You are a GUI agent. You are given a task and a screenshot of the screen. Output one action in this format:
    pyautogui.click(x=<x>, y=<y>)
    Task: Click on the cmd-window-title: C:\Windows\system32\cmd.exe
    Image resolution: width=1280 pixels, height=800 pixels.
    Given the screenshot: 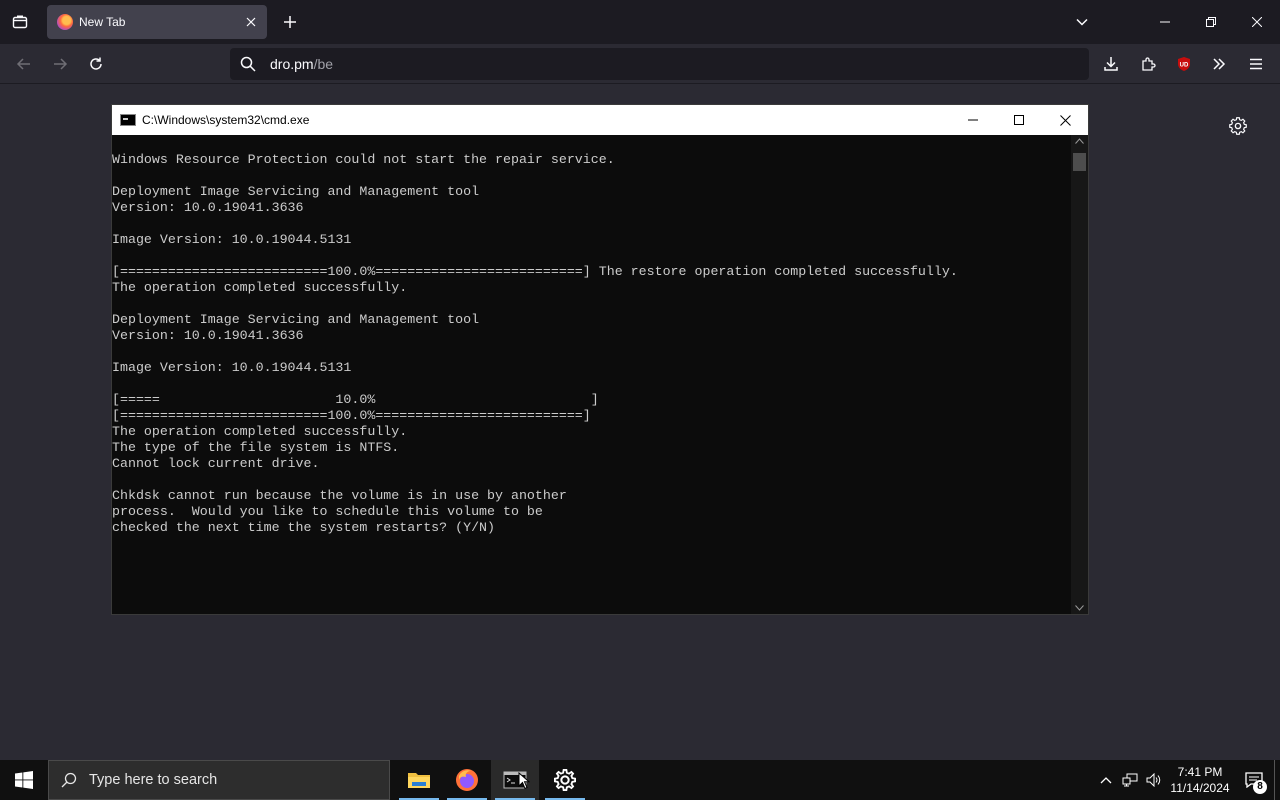 What is the action you would take?
    pyautogui.click(x=226, y=120)
    